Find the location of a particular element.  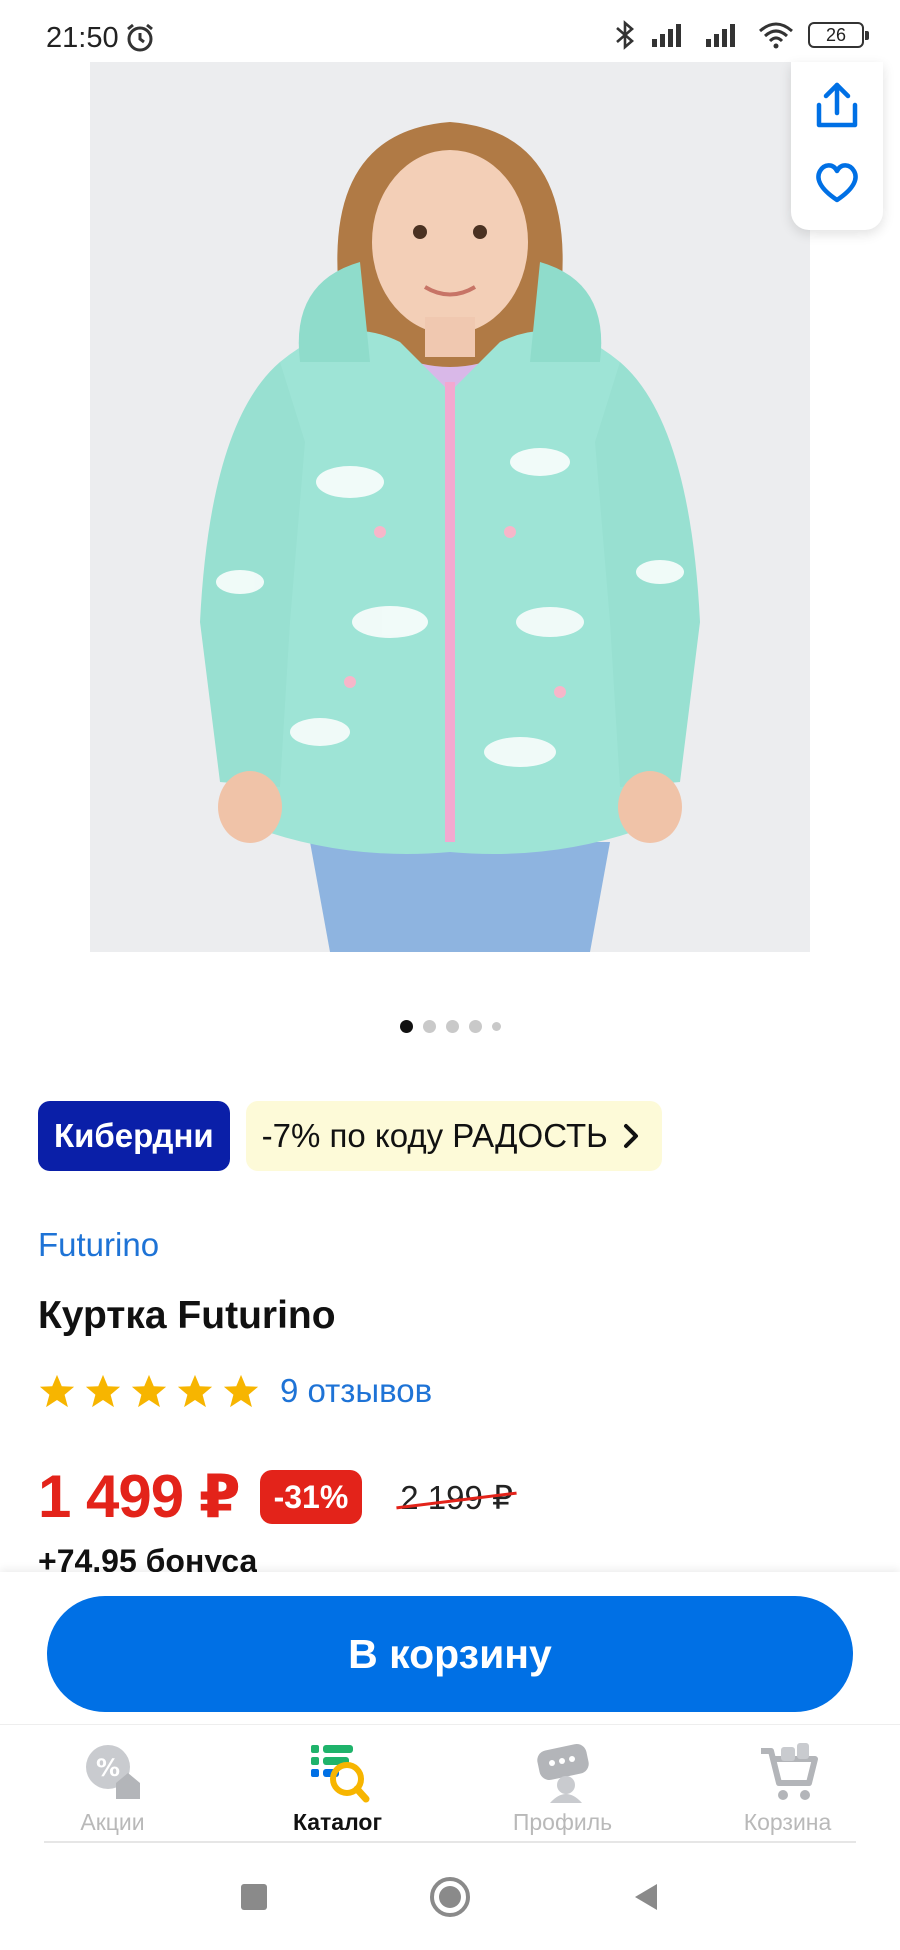

percent-house-icon: % is located at coordinates (112, 1772).